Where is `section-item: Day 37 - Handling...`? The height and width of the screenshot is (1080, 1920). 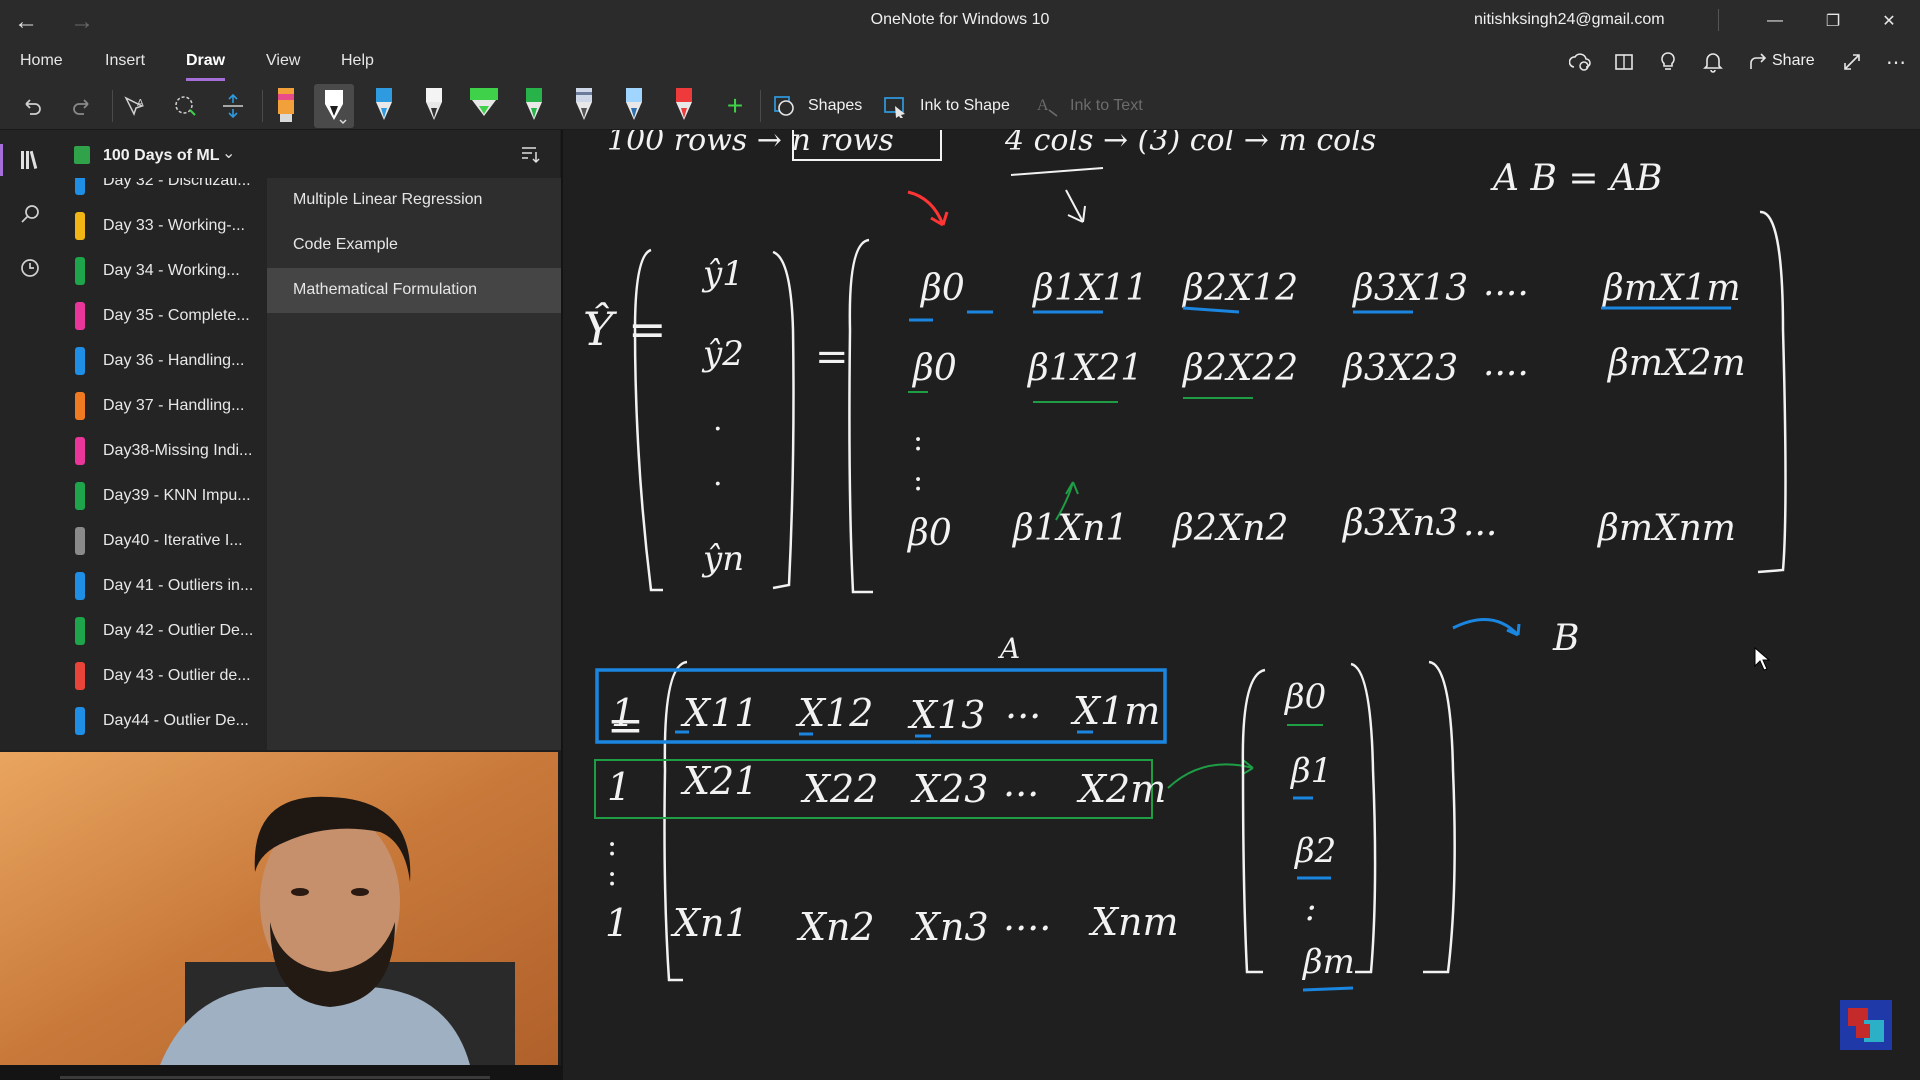
section-item: Day 37 - Handling... is located at coordinates (163, 405).